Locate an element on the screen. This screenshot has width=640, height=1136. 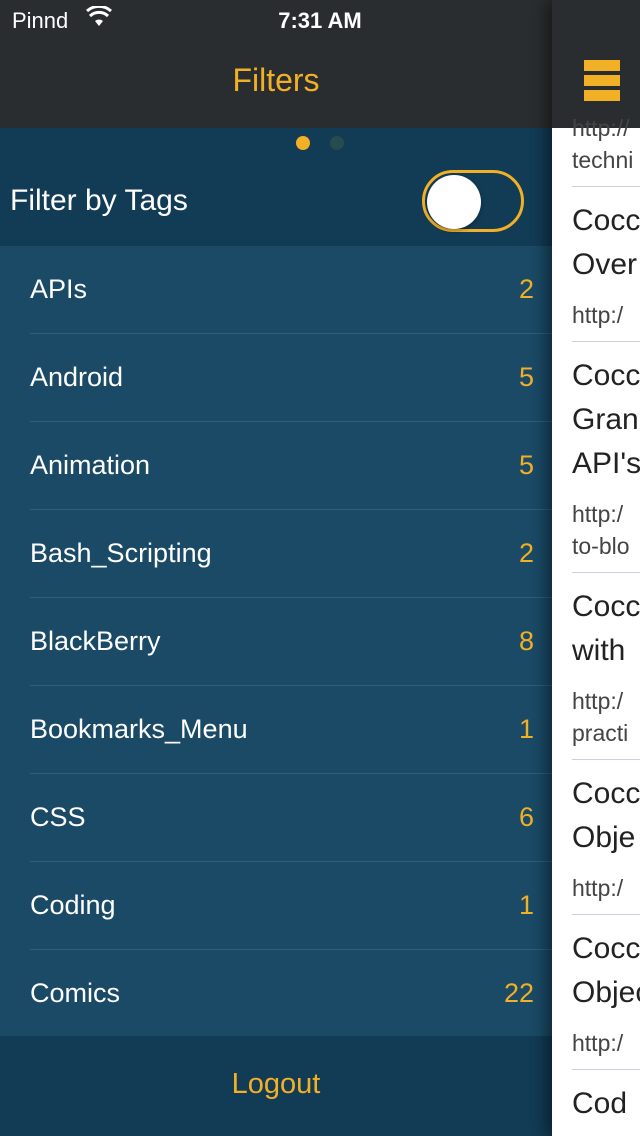
filter-by-tags-label: Filter by Tags is located at coordinates (99, 200).